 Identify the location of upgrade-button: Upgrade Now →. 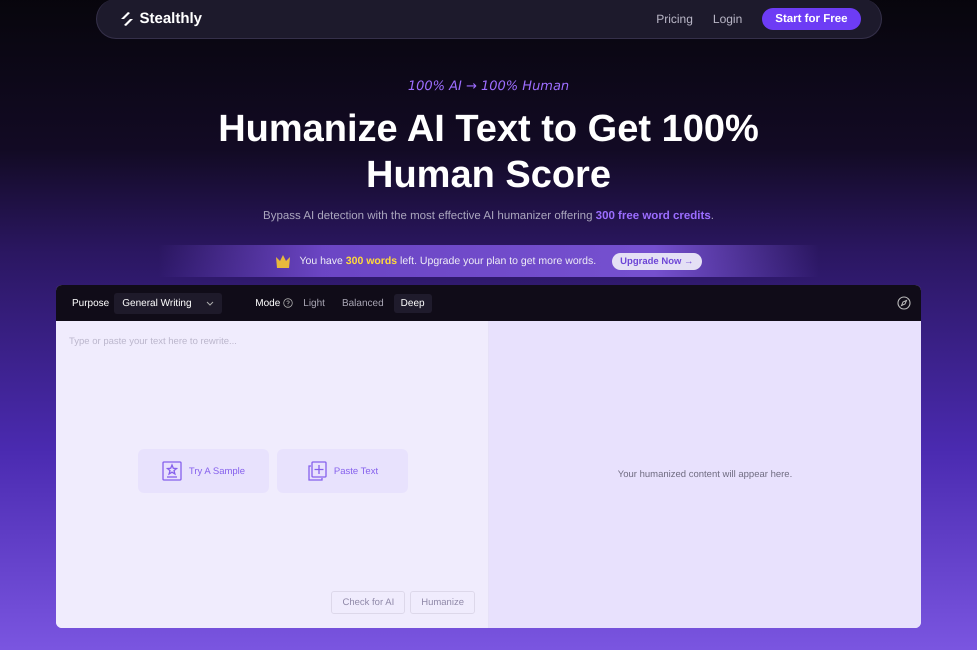
(657, 261).